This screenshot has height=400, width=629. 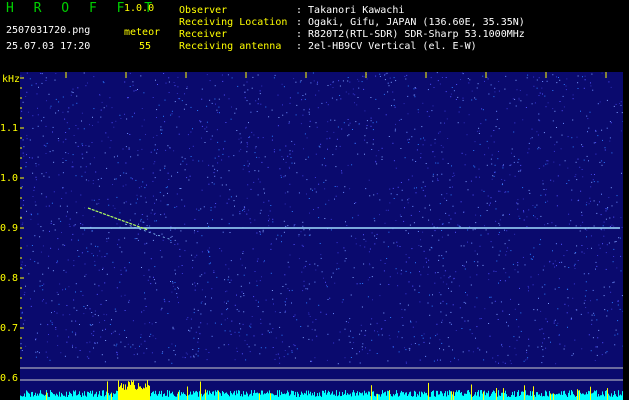 What do you see at coordinates (386, 46) in the screenshot?
I see `info-value-antenna: : 2el-HB9CV Vertical (el. E-W)` at bounding box center [386, 46].